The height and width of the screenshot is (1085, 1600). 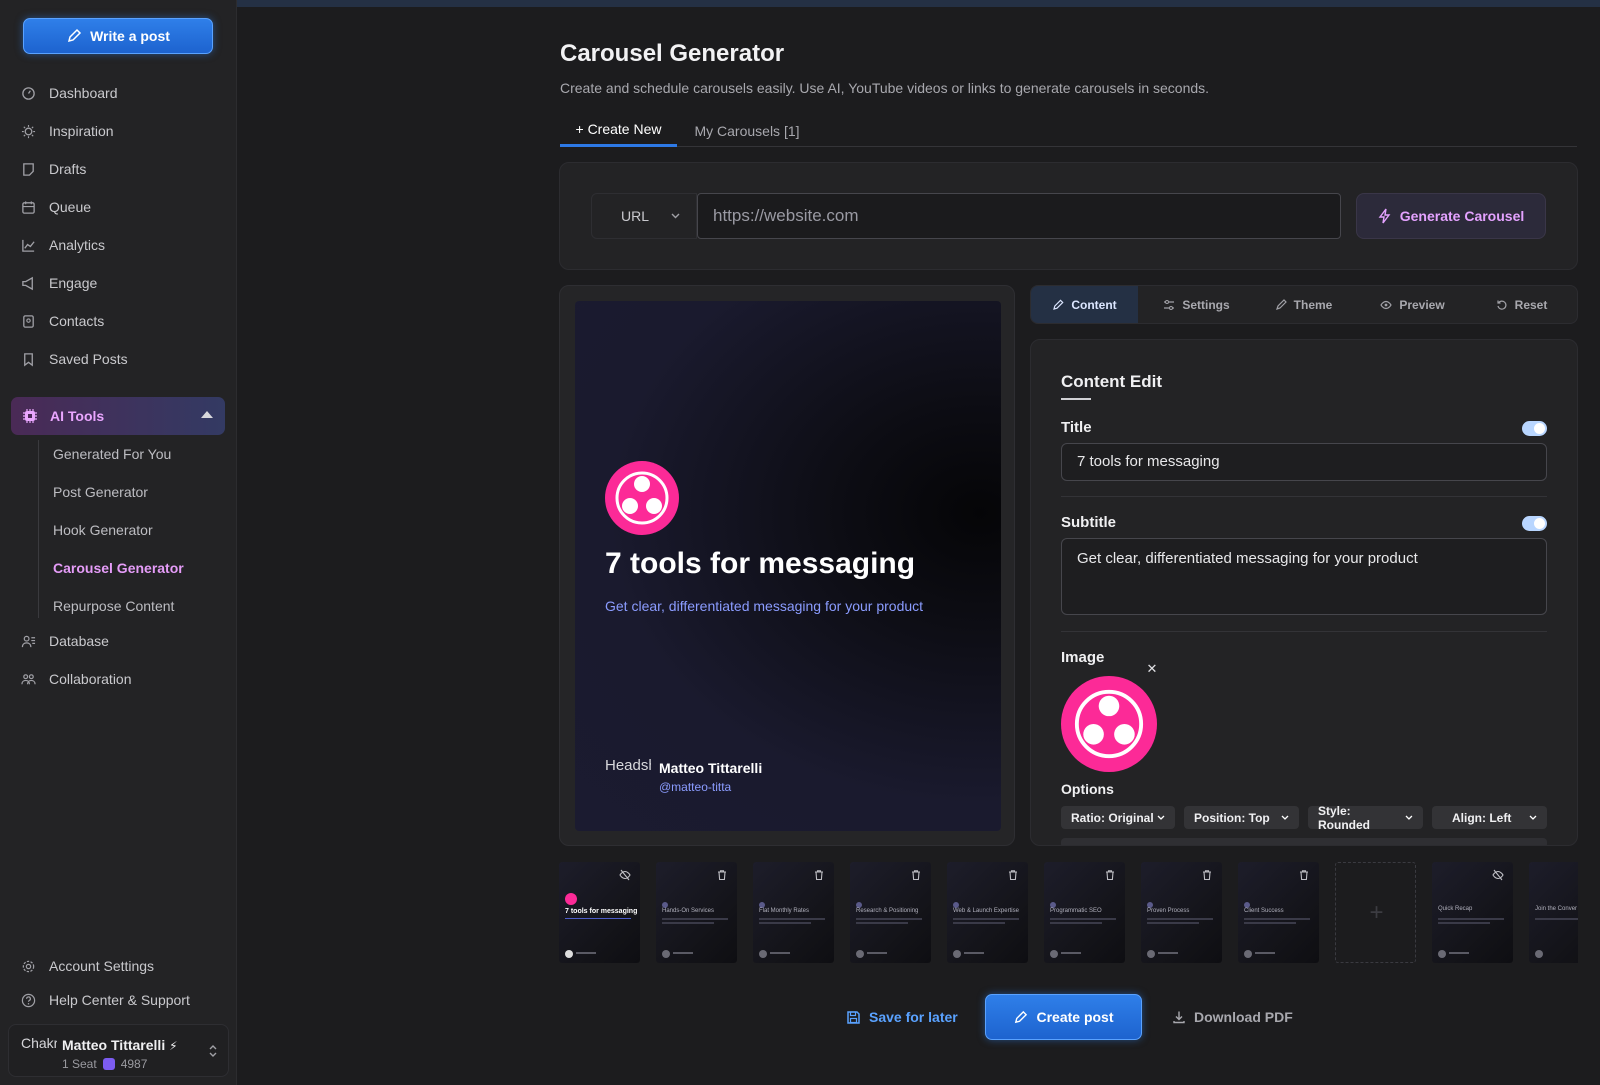 What do you see at coordinates (1278, 912) in the screenshot?
I see `slide-thumbnail: Client Success` at bounding box center [1278, 912].